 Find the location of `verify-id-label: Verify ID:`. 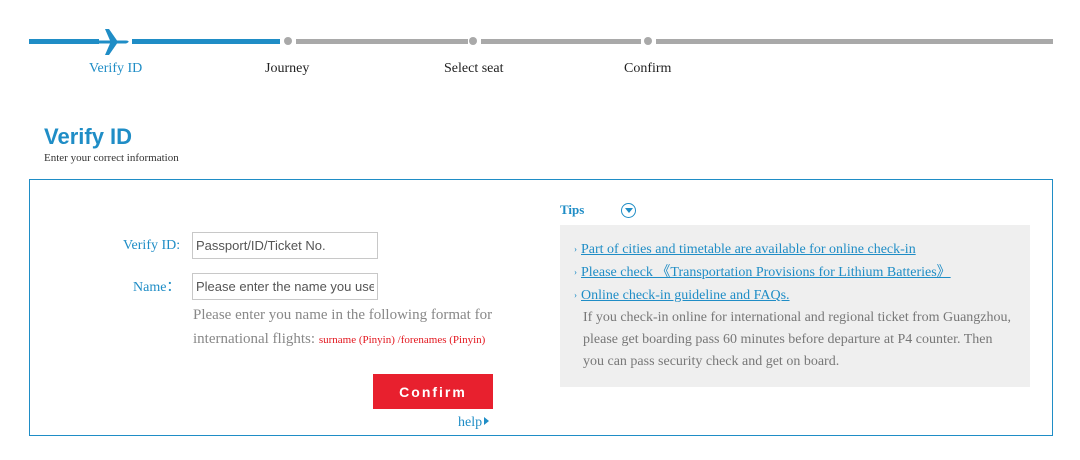

verify-id-label: Verify ID: is located at coordinates (152, 245).